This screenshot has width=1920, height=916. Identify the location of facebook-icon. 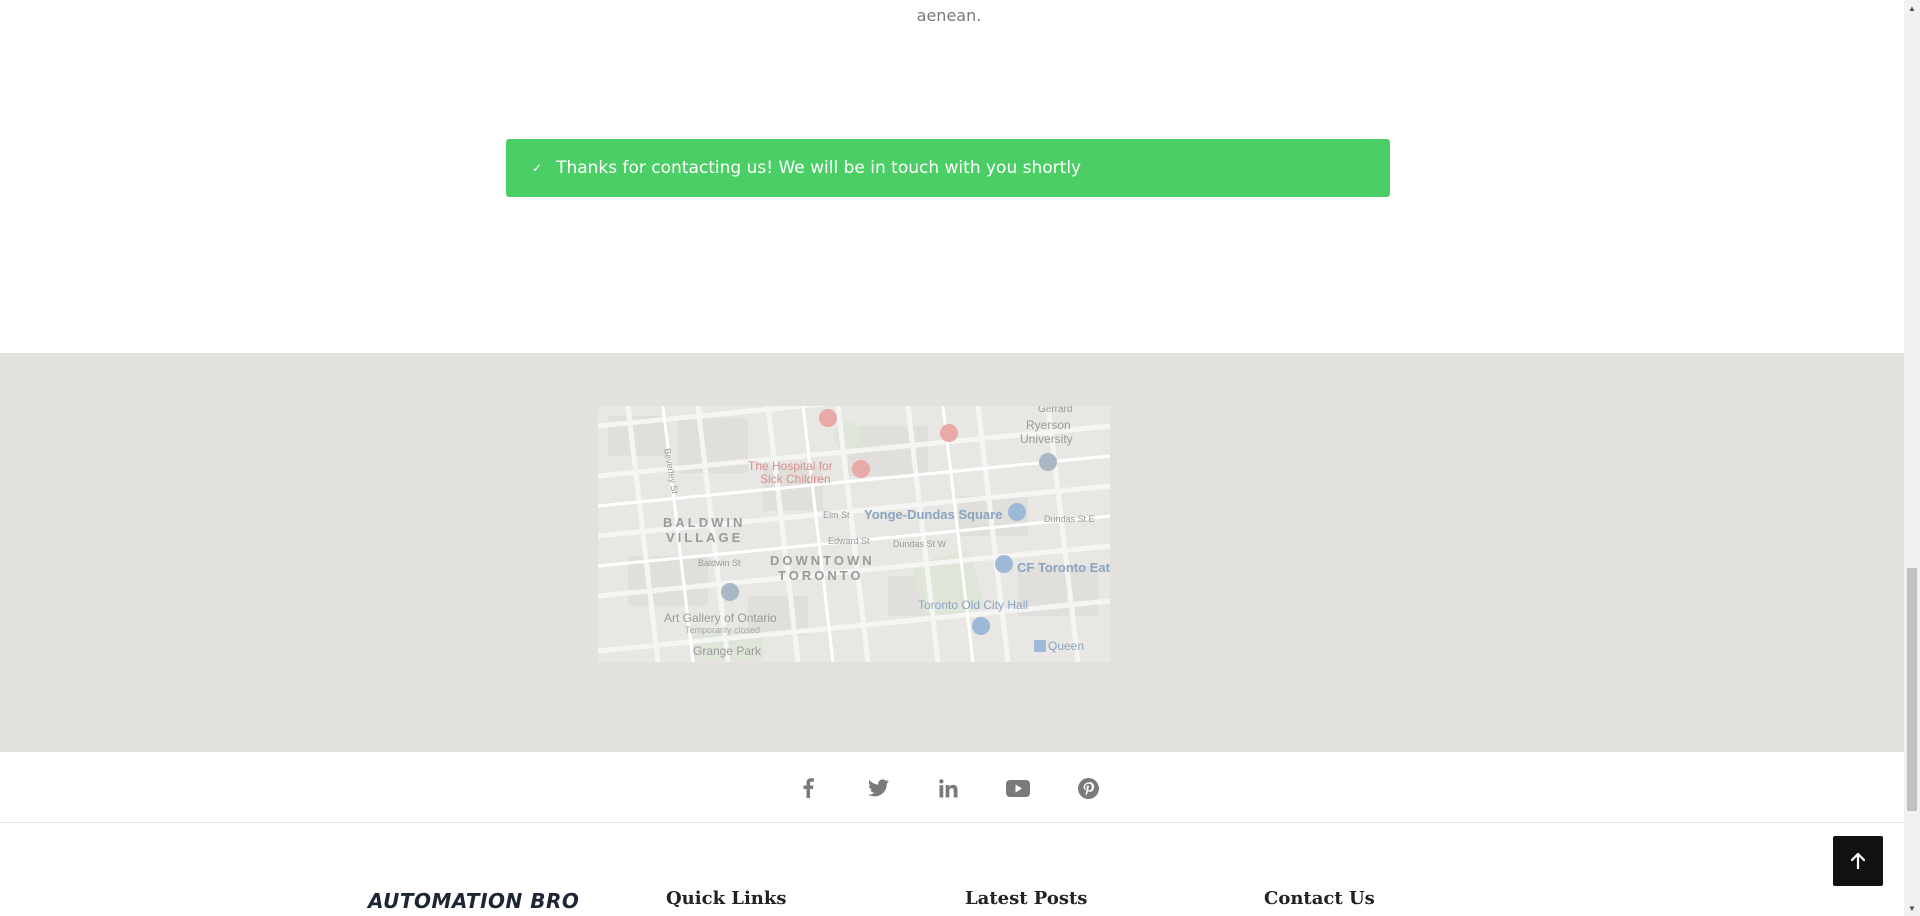
(808, 788).